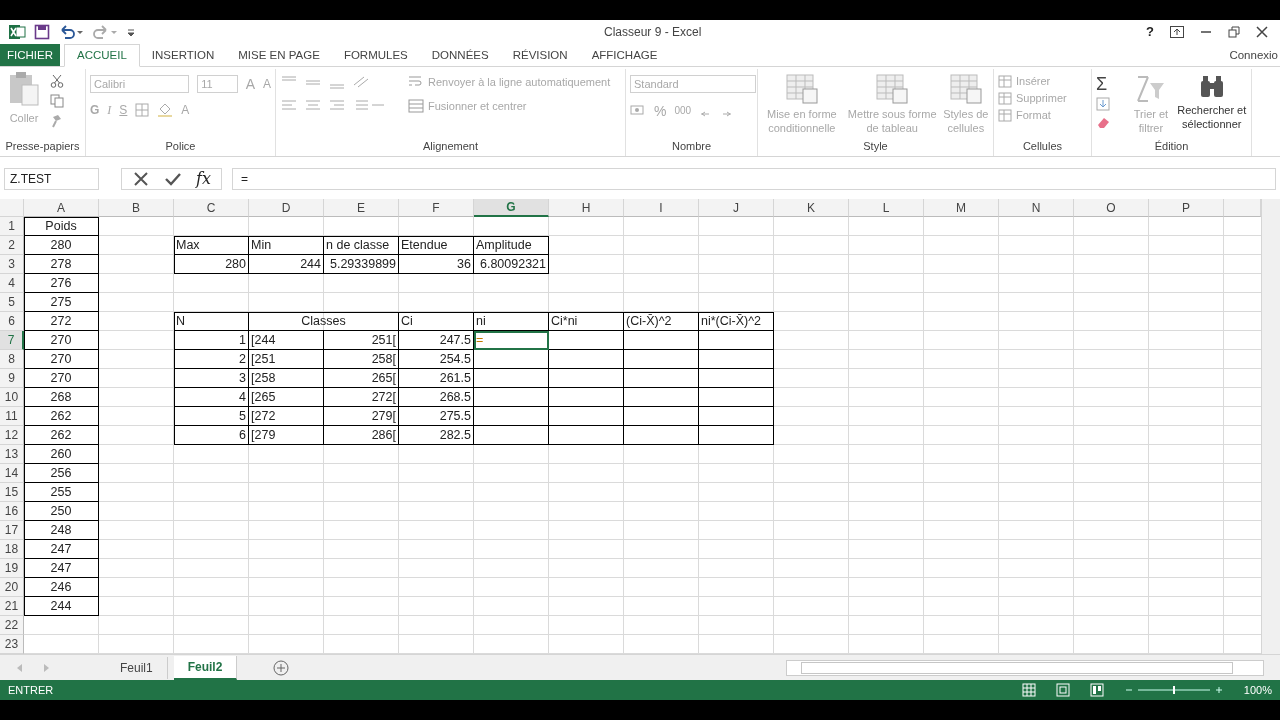 This screenshot has height=720, width=1280. What do you see at coordinates (1177, 31) in the screenshot?
I see `ribbon-display-icon` at bounding box center [1177, 31].